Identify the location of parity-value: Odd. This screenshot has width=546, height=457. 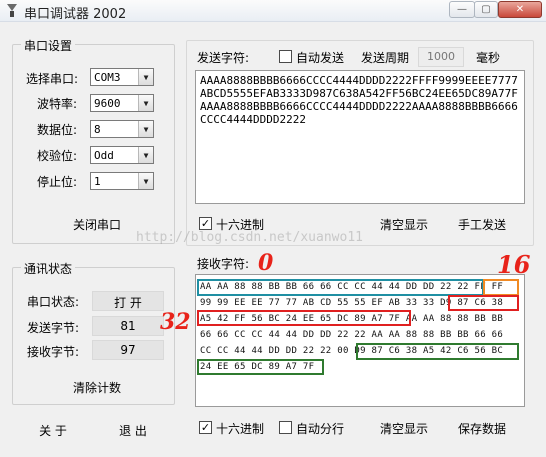
(104, 155).